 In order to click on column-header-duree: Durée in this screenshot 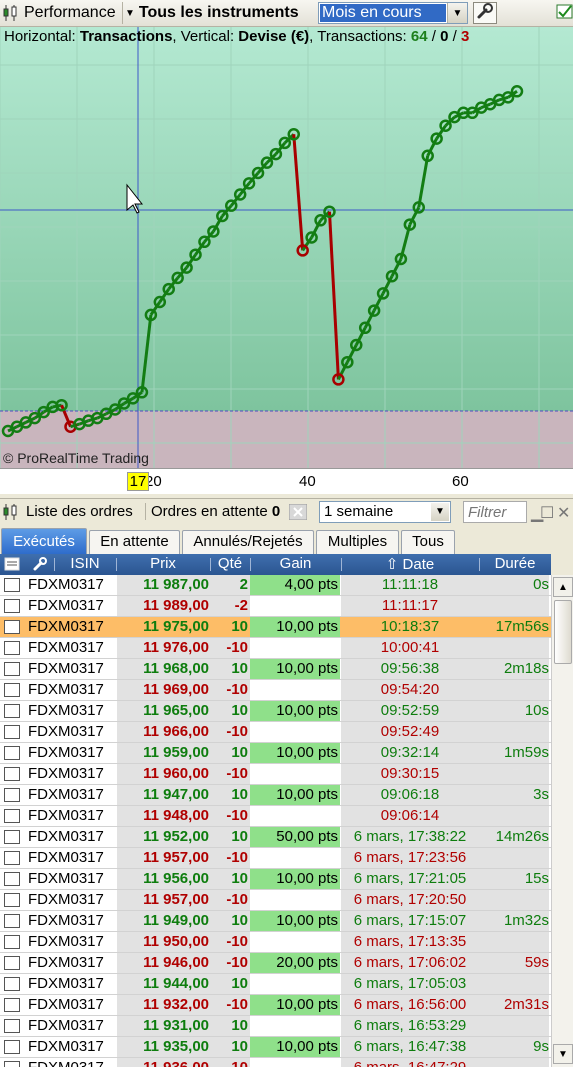, I will do `click(515, 563)`.